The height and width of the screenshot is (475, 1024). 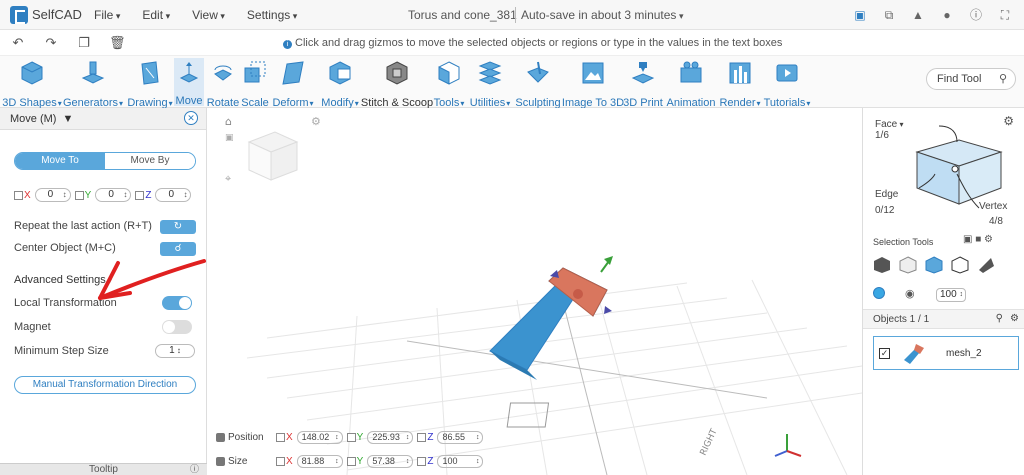 I want to click on tool-modify: Modify, so click(x=339, y=84).